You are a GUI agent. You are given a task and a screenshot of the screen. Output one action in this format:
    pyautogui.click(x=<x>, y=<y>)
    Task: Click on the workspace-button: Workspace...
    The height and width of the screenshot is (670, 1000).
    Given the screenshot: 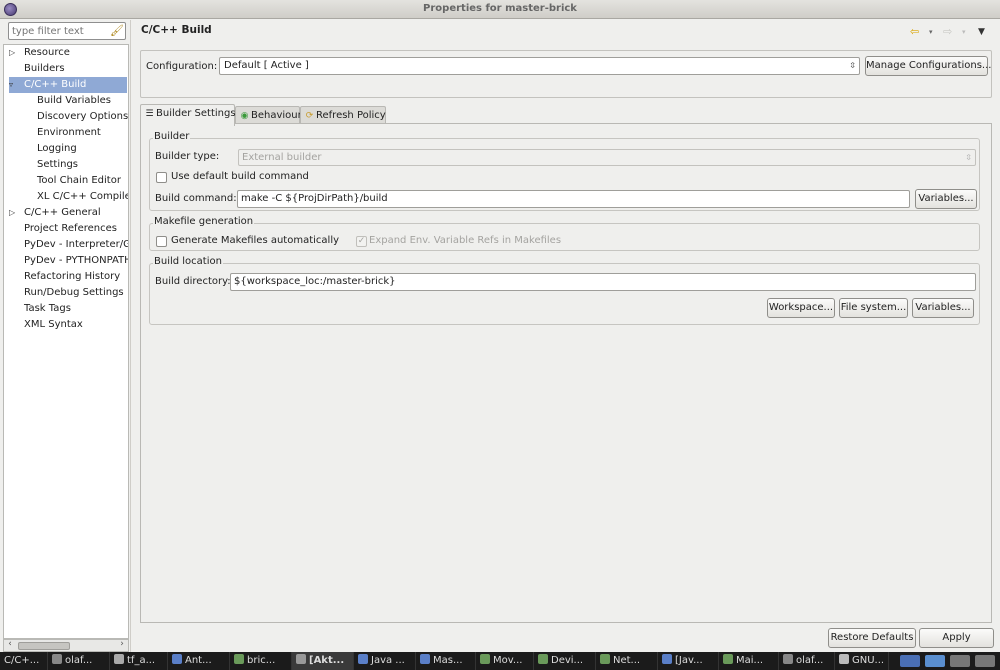 What is the action you would take?
    pyautogui.click(x=801, y=308)
    